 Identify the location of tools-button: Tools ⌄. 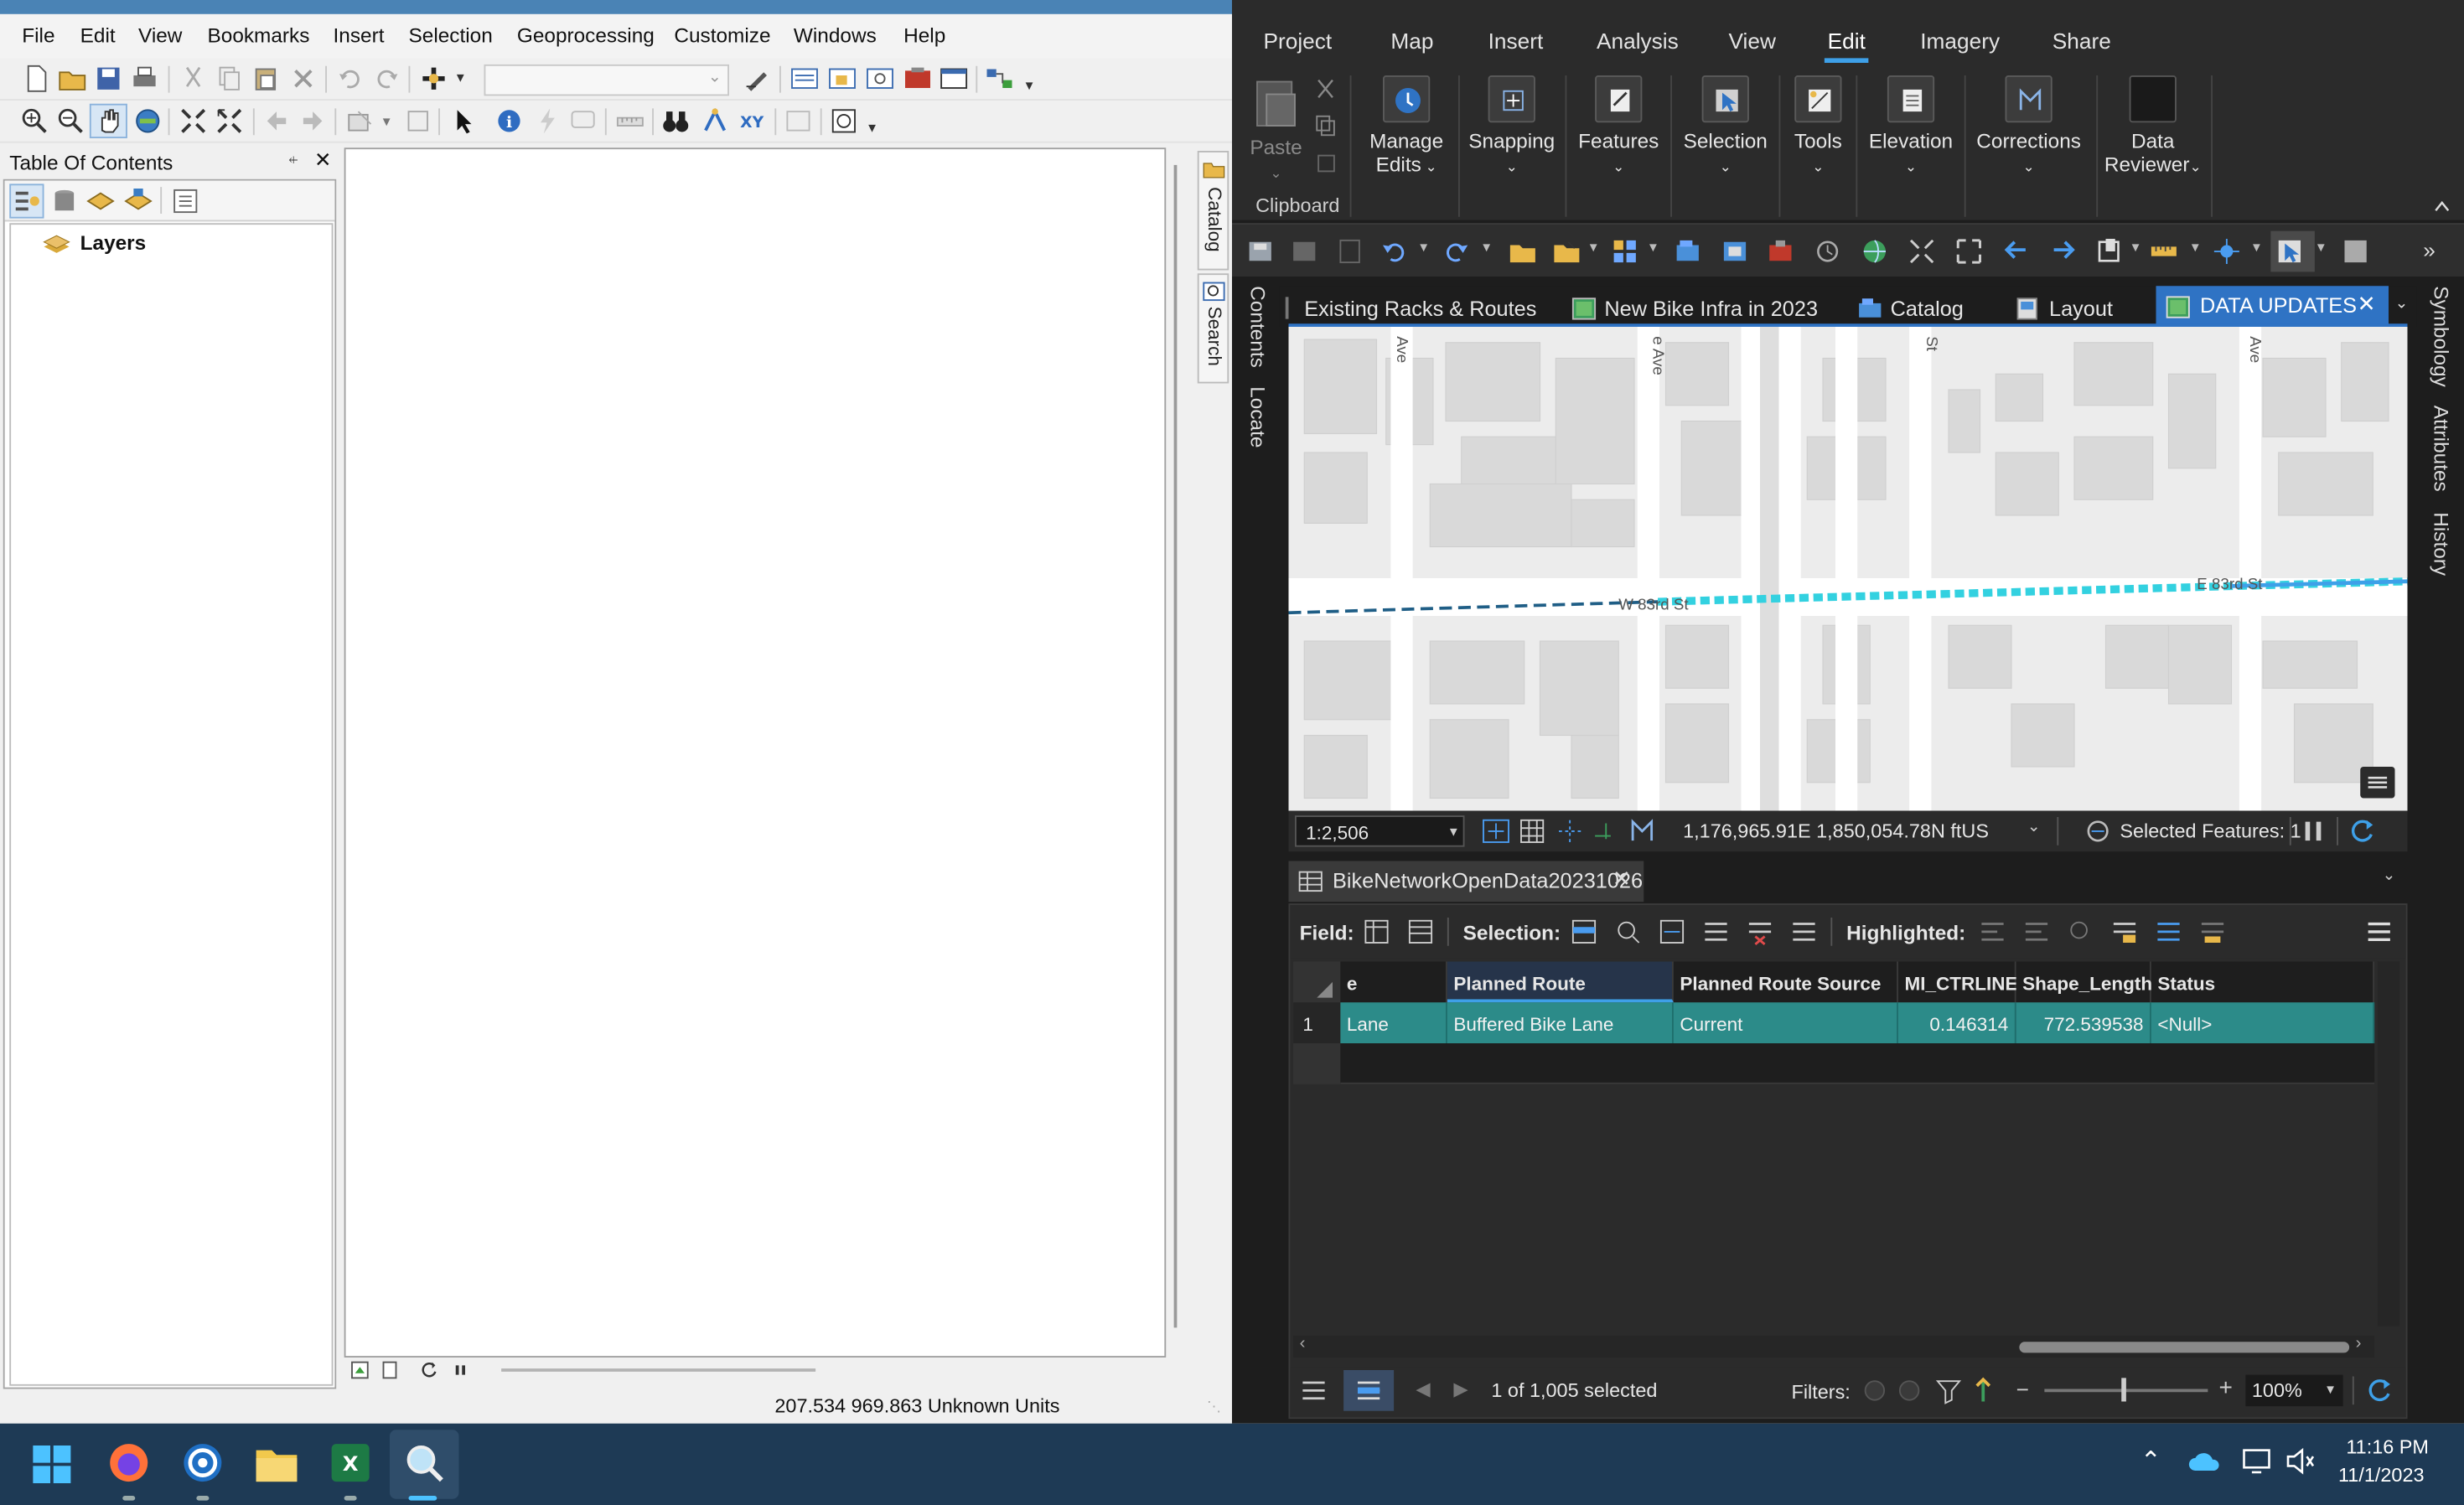
(1818, 127).